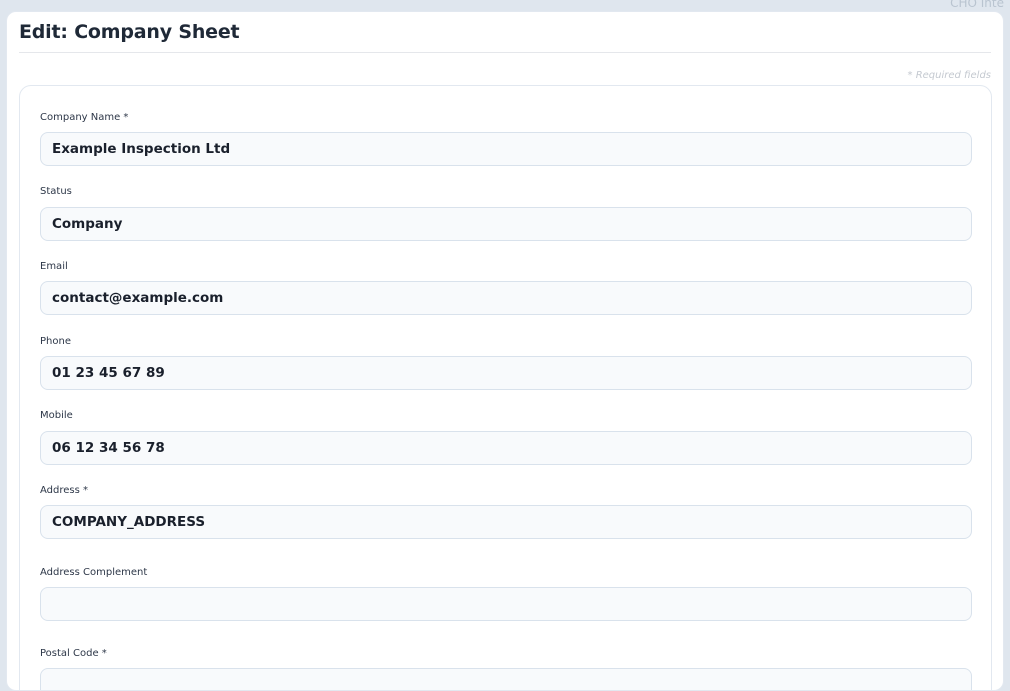 This screenshot has height=691, width=1010. I want to click on address-input, so click(506, 522).